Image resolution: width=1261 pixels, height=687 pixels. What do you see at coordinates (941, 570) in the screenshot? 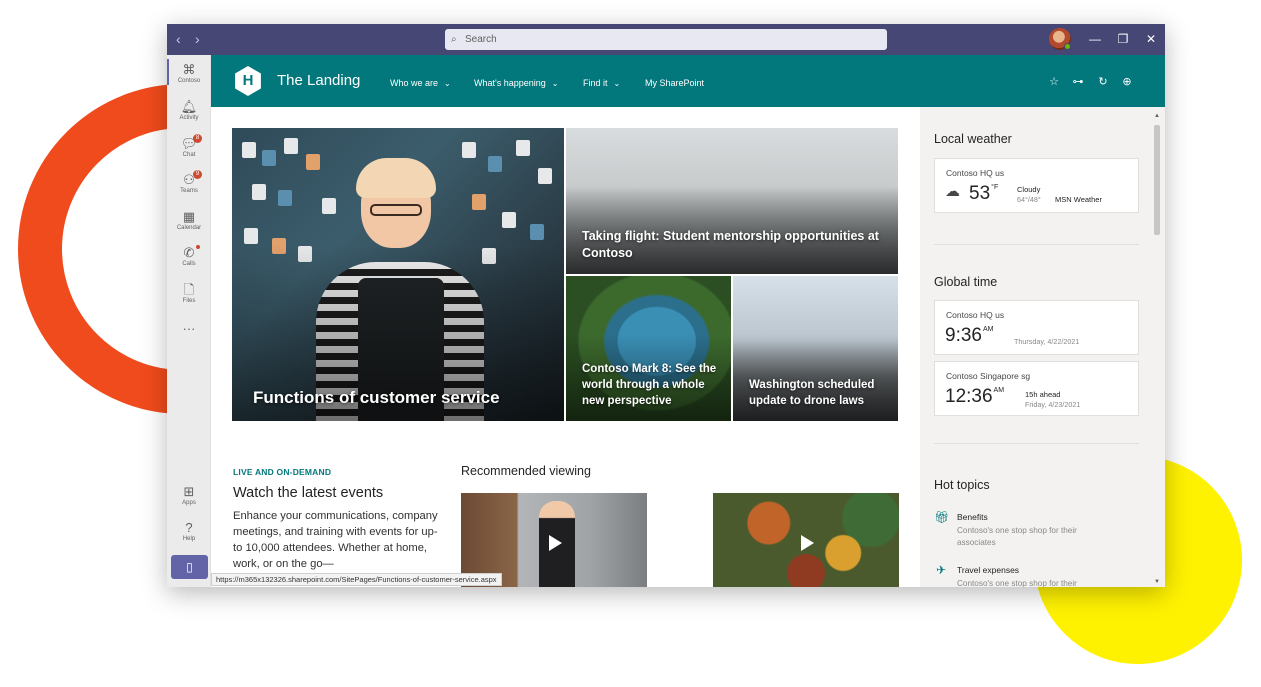
I see `plane-icon: ✈` at bounding box center [941, 570].